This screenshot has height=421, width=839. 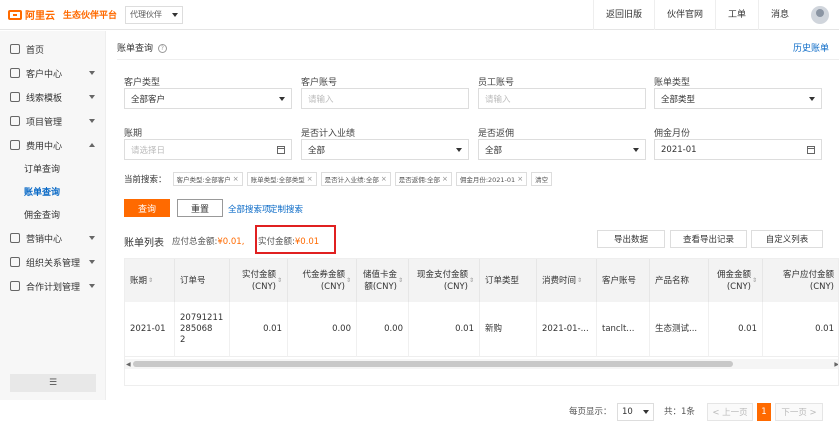 What do you see at coordinates (322, 280) in the screenshot?
I see `col-header-voucher: 代金券金额 (CNY) ⇕` at bounding box center [322, 280].